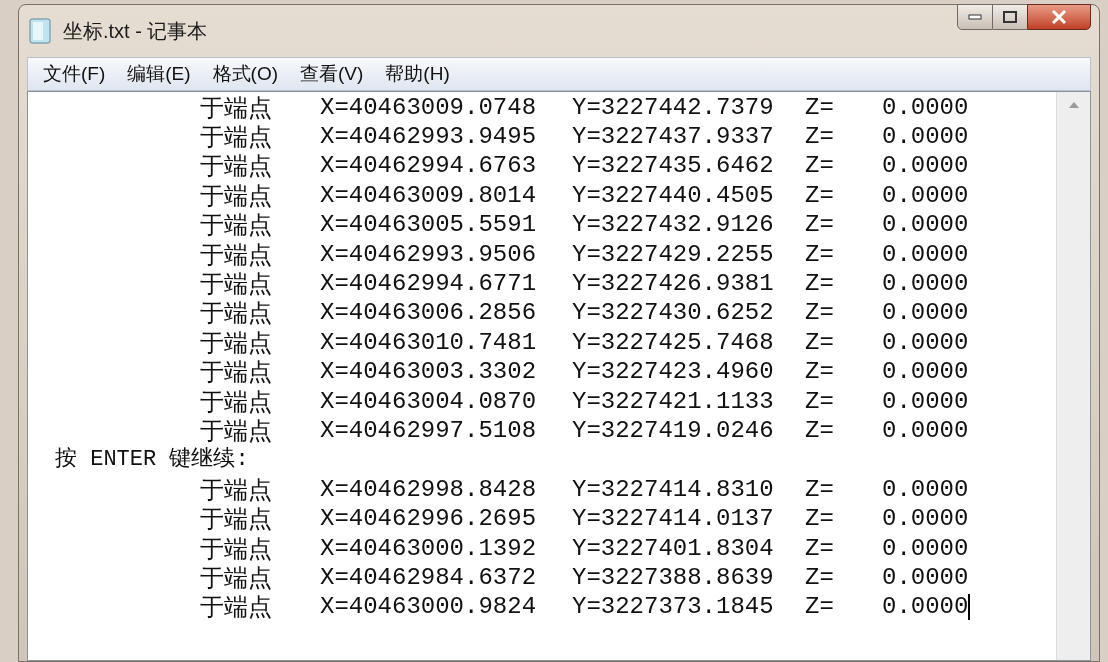 The image size is (1108, 662). I want to click on x-coordinate: X=40462997.5108, so click(429, 431).